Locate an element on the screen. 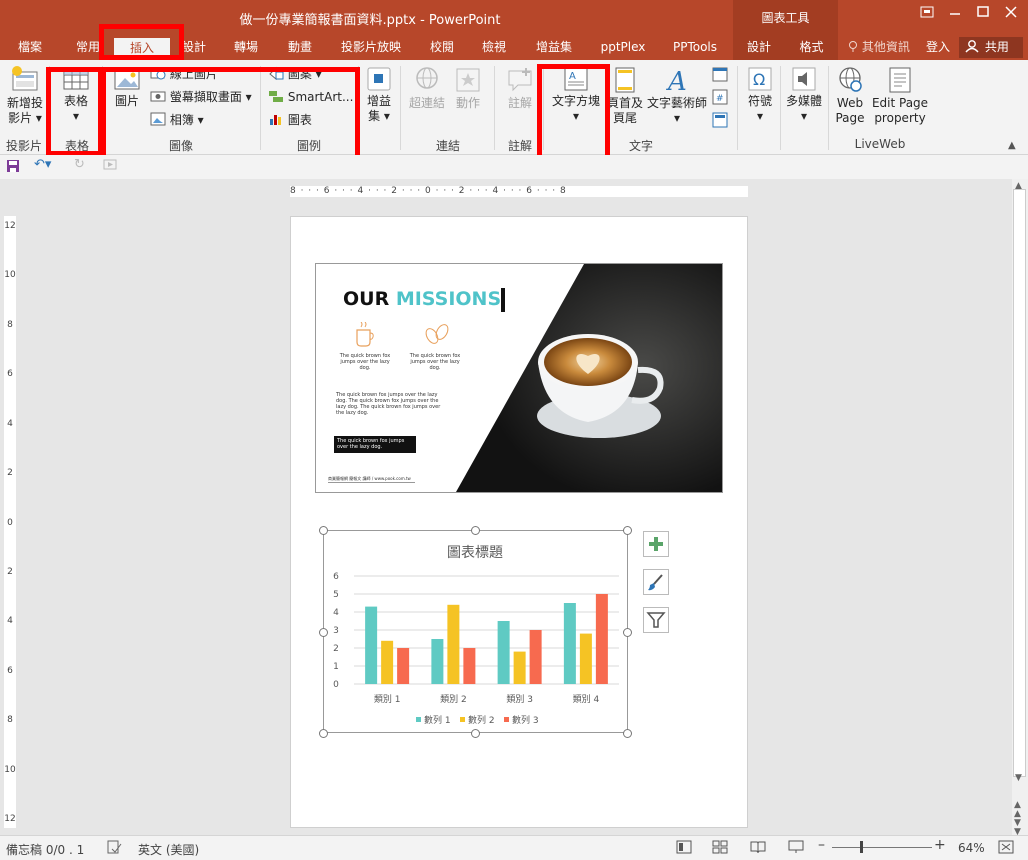 Image resolution: width=1028 pixels, height=860 pixels. reading-view-icon is located at coordinates (758, 848).